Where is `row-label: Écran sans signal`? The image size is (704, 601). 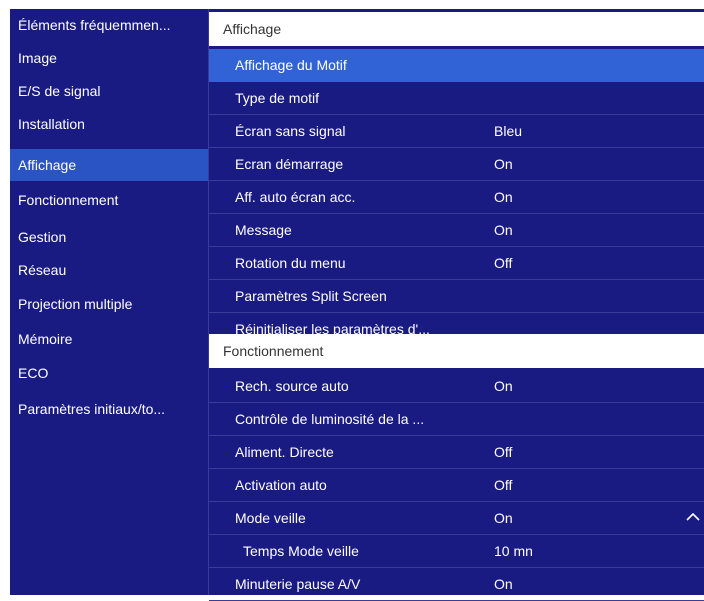
row-label: Écran sans signal is located at coordinates (290, 131).